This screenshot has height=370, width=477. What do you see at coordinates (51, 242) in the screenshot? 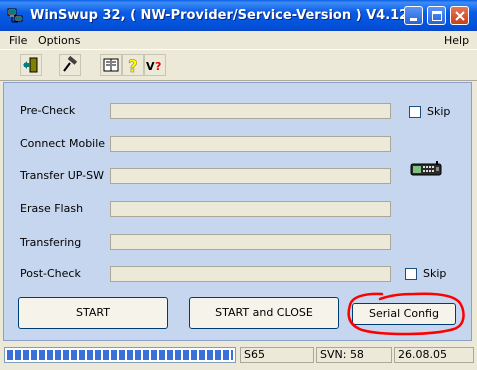
I see `step-label-transfering: Transfering` at bounding box center [51, 242].